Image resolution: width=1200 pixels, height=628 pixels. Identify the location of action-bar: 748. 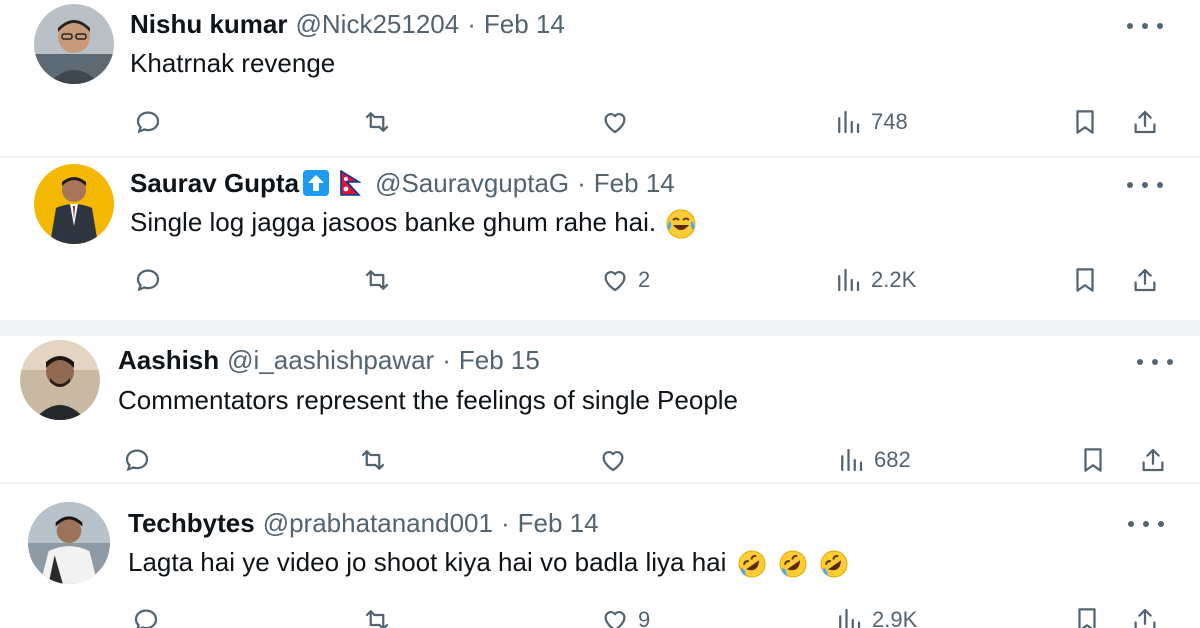
(600, 122).